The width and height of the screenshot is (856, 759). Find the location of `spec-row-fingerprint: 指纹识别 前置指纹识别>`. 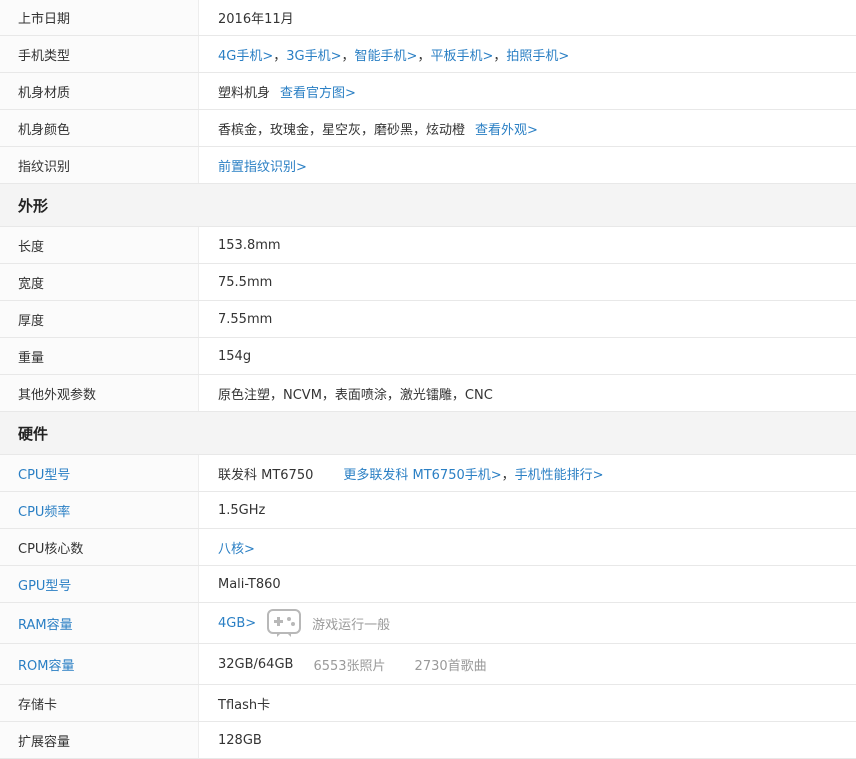

spec-row-fingerprint: 指纹识别 前置指纹识别> is located at coordinates (428, 165).